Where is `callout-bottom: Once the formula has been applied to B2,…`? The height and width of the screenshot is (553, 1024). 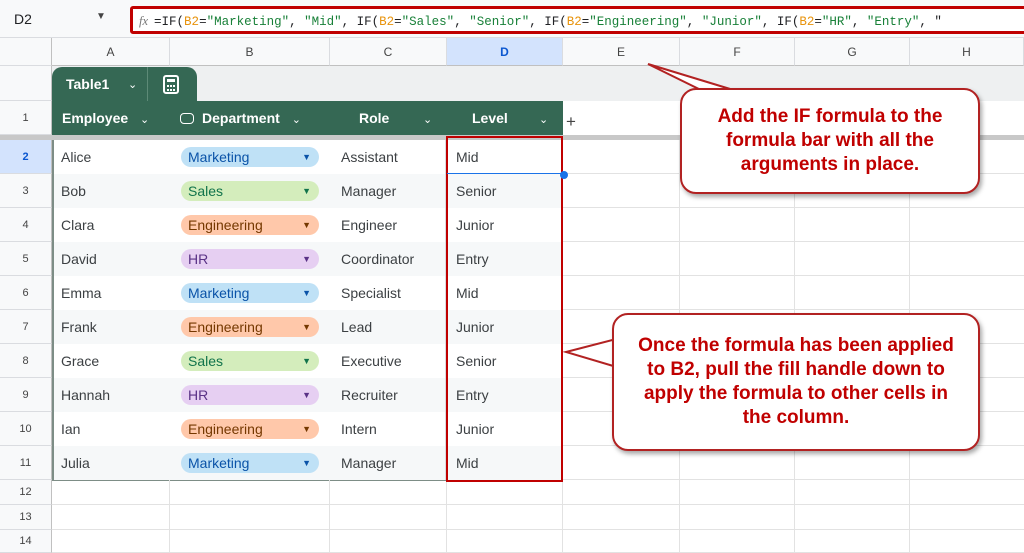
callout-bottom: Once the formula has been applied to B2,… is located at coordinates (796, 382).